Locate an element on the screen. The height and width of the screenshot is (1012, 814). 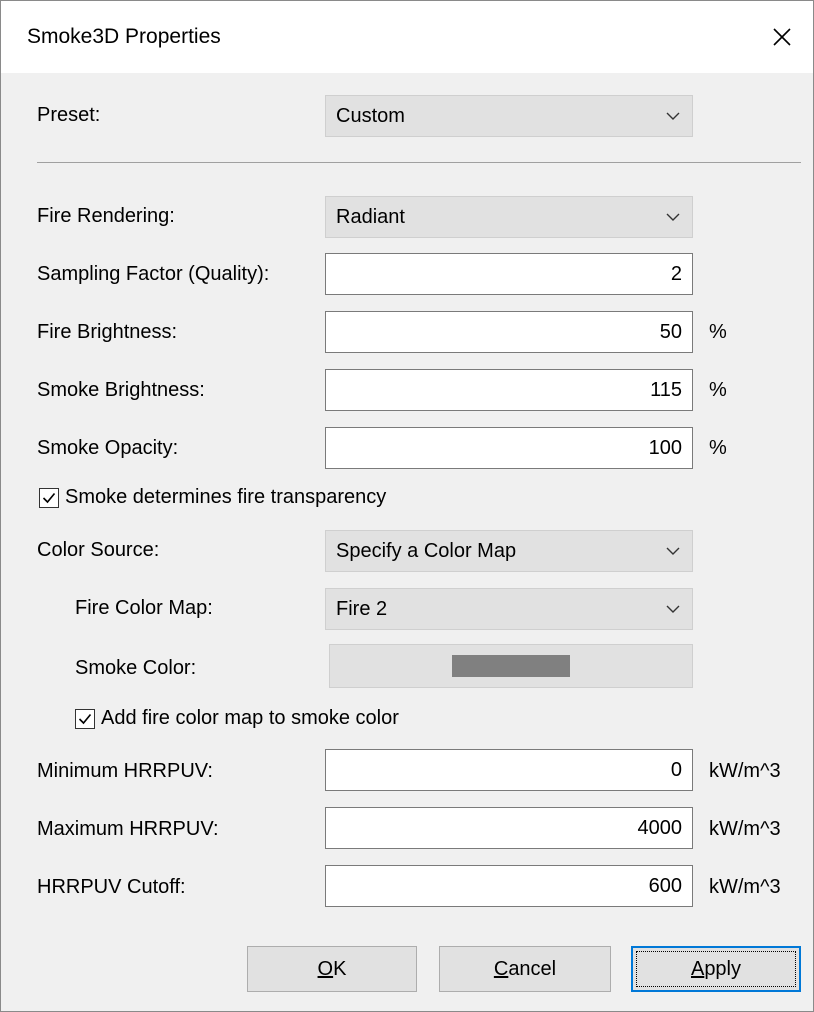
ok-button: OK is located at coordinates (332, 969).